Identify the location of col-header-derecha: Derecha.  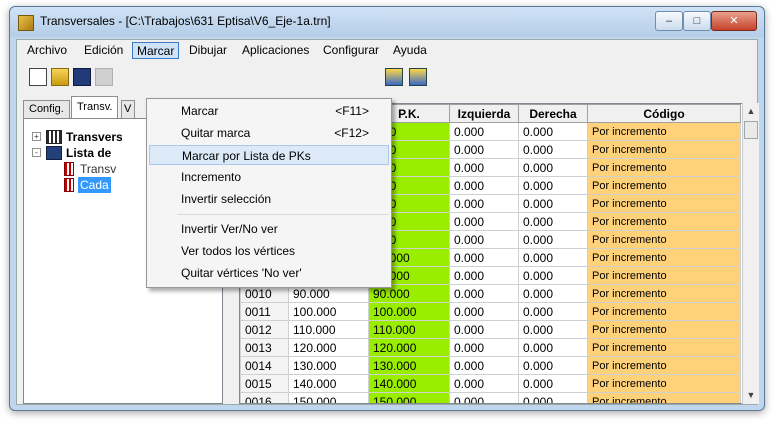
(553, 113).